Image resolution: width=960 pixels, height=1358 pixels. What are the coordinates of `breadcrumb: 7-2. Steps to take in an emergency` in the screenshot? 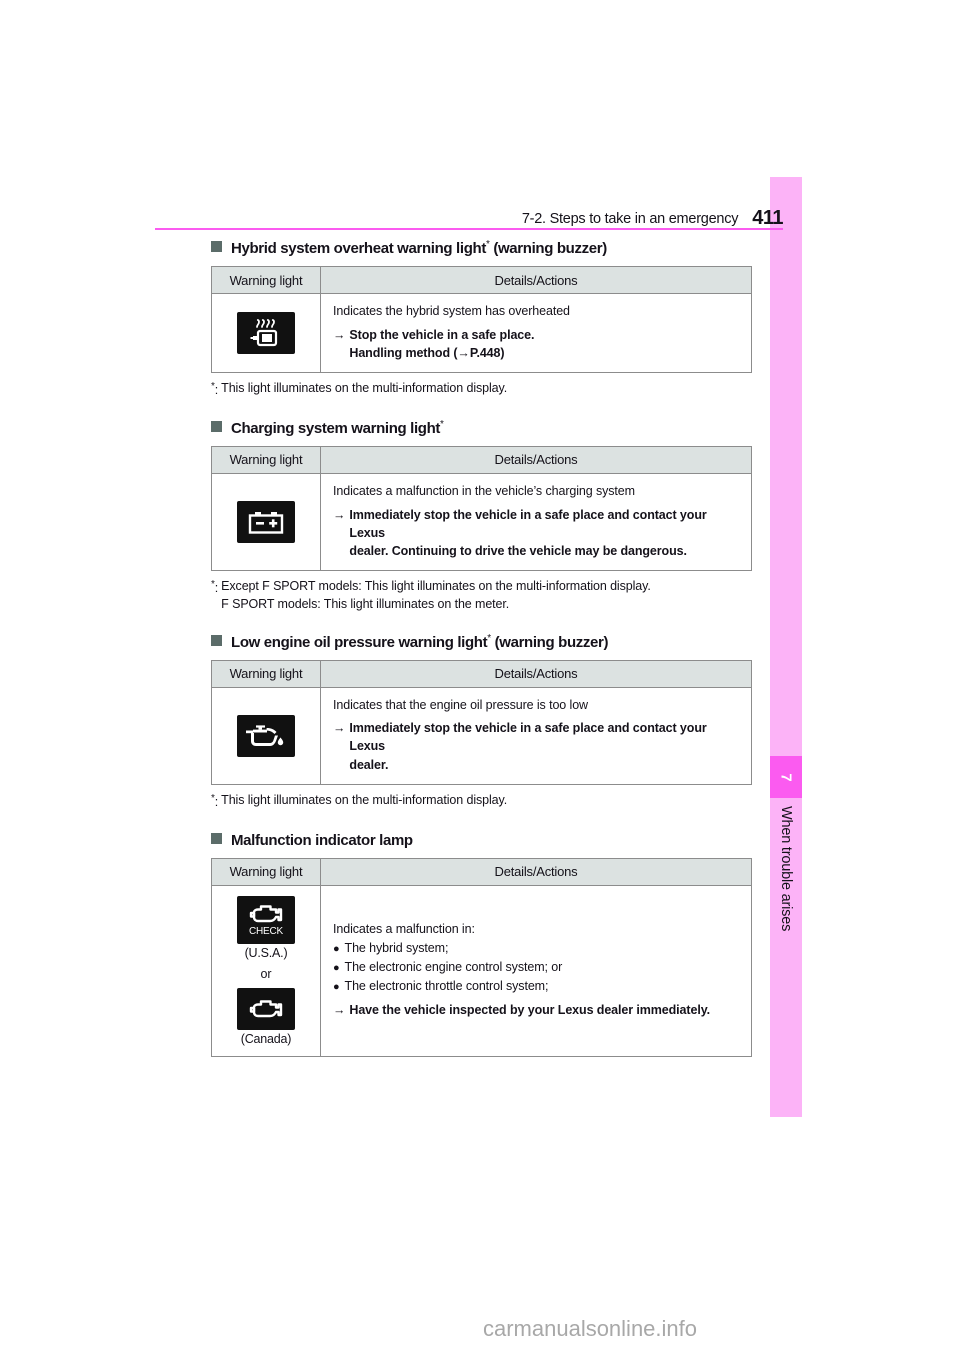 It's located at (630, 218).